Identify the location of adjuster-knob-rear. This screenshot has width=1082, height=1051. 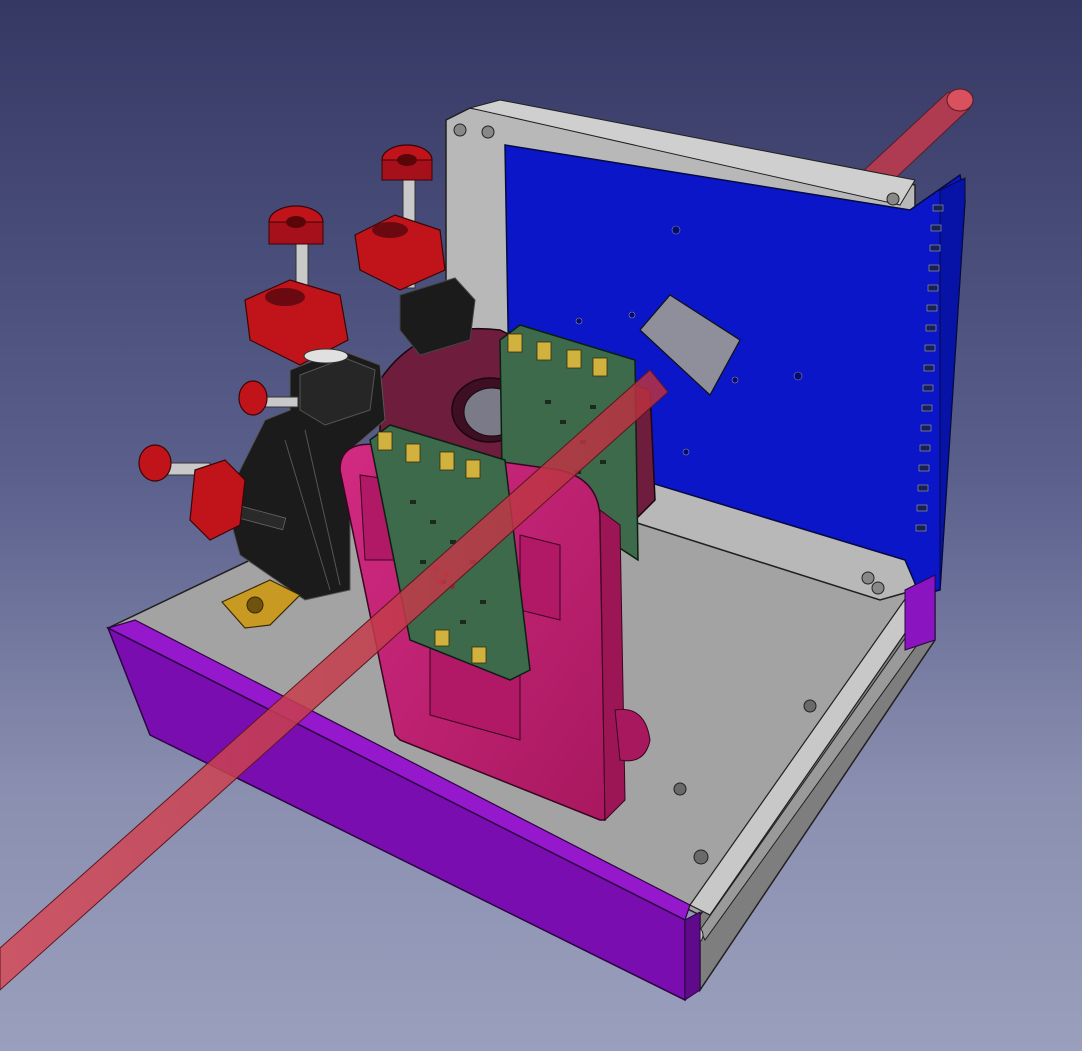
(400, 217).